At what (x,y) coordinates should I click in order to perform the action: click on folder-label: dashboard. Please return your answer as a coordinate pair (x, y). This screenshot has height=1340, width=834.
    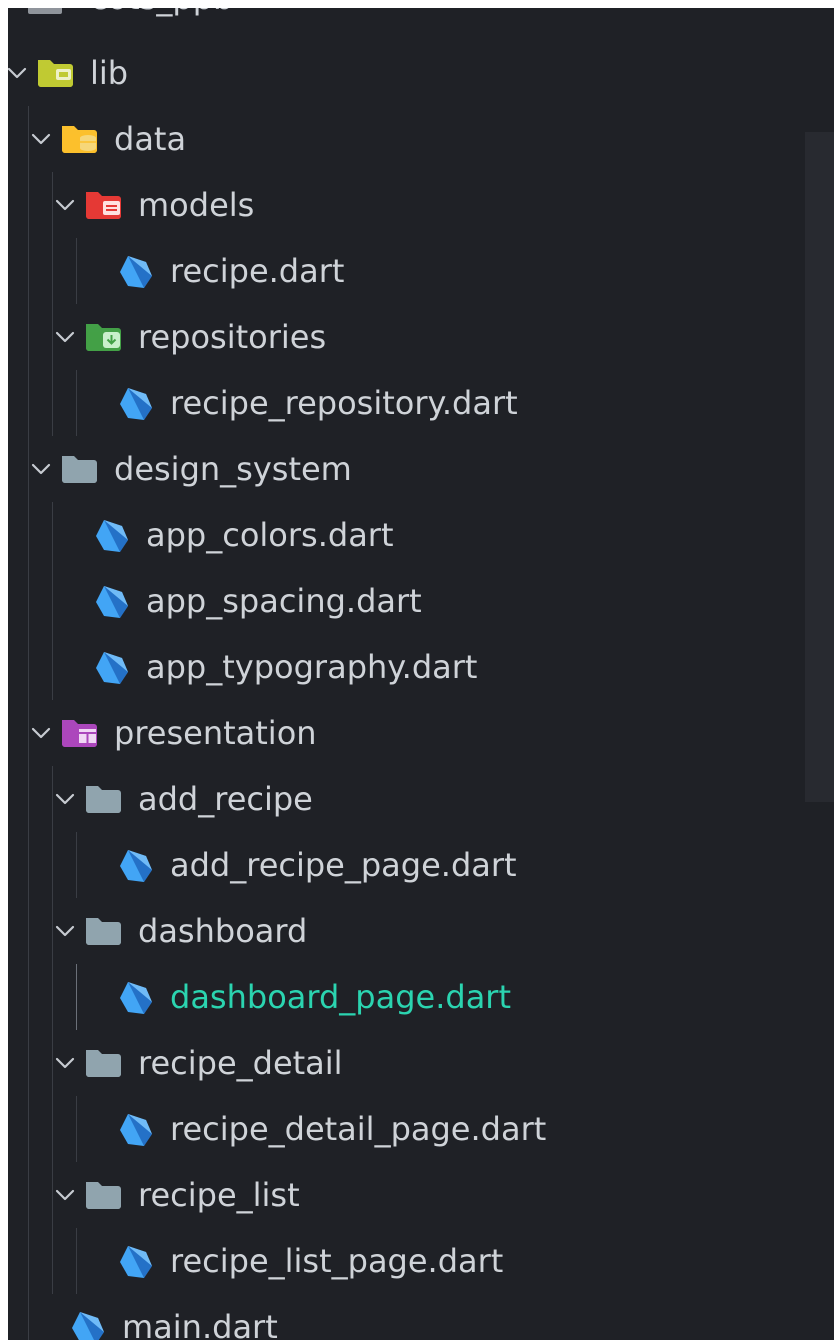
    Looking at the image, I should click on (223, 931).